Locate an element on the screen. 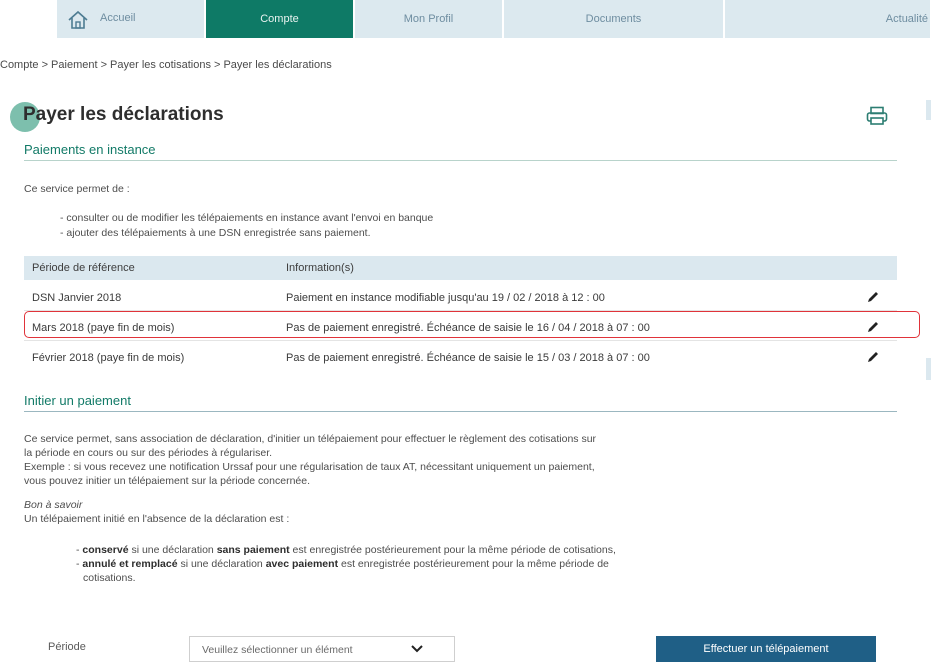 The height and width of the screenshot is (664, 931). nav-tab-actualites: Actualité is located at coordinates (828, 19).